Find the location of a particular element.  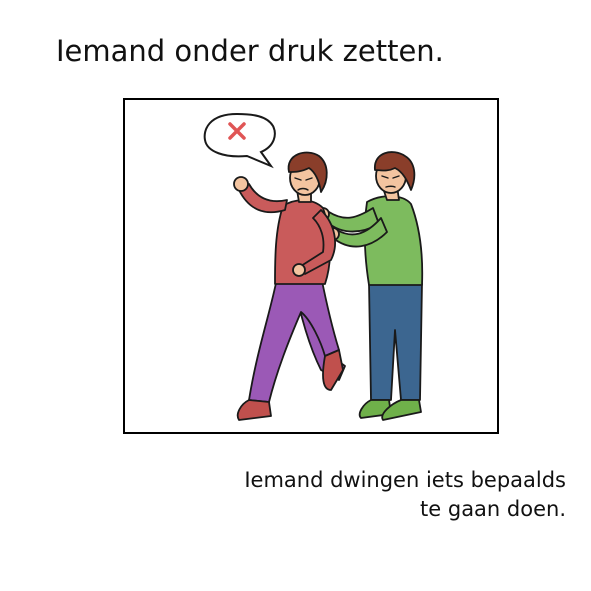

caption-line-1: Iemand dwingen iets bepaalds is located at coordinates (405, 480).